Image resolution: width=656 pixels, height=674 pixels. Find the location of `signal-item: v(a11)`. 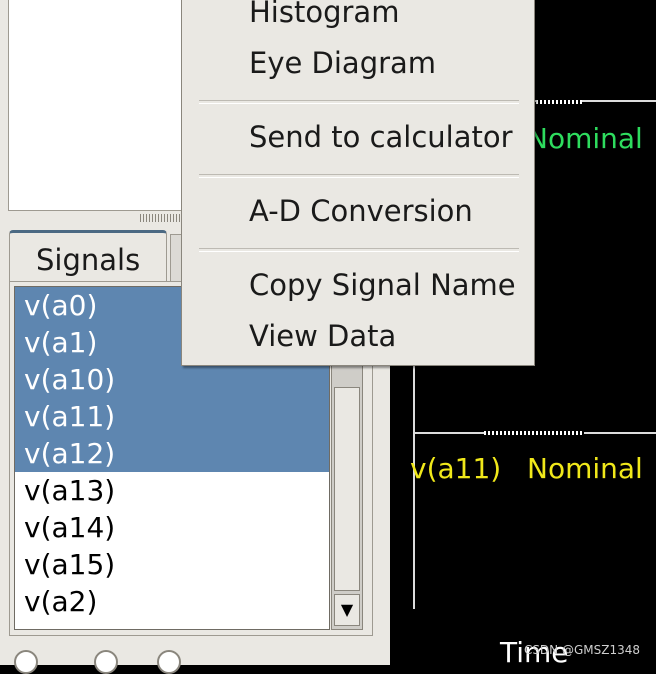

signal-item: v(a11) is located at coordinates (172, 416).